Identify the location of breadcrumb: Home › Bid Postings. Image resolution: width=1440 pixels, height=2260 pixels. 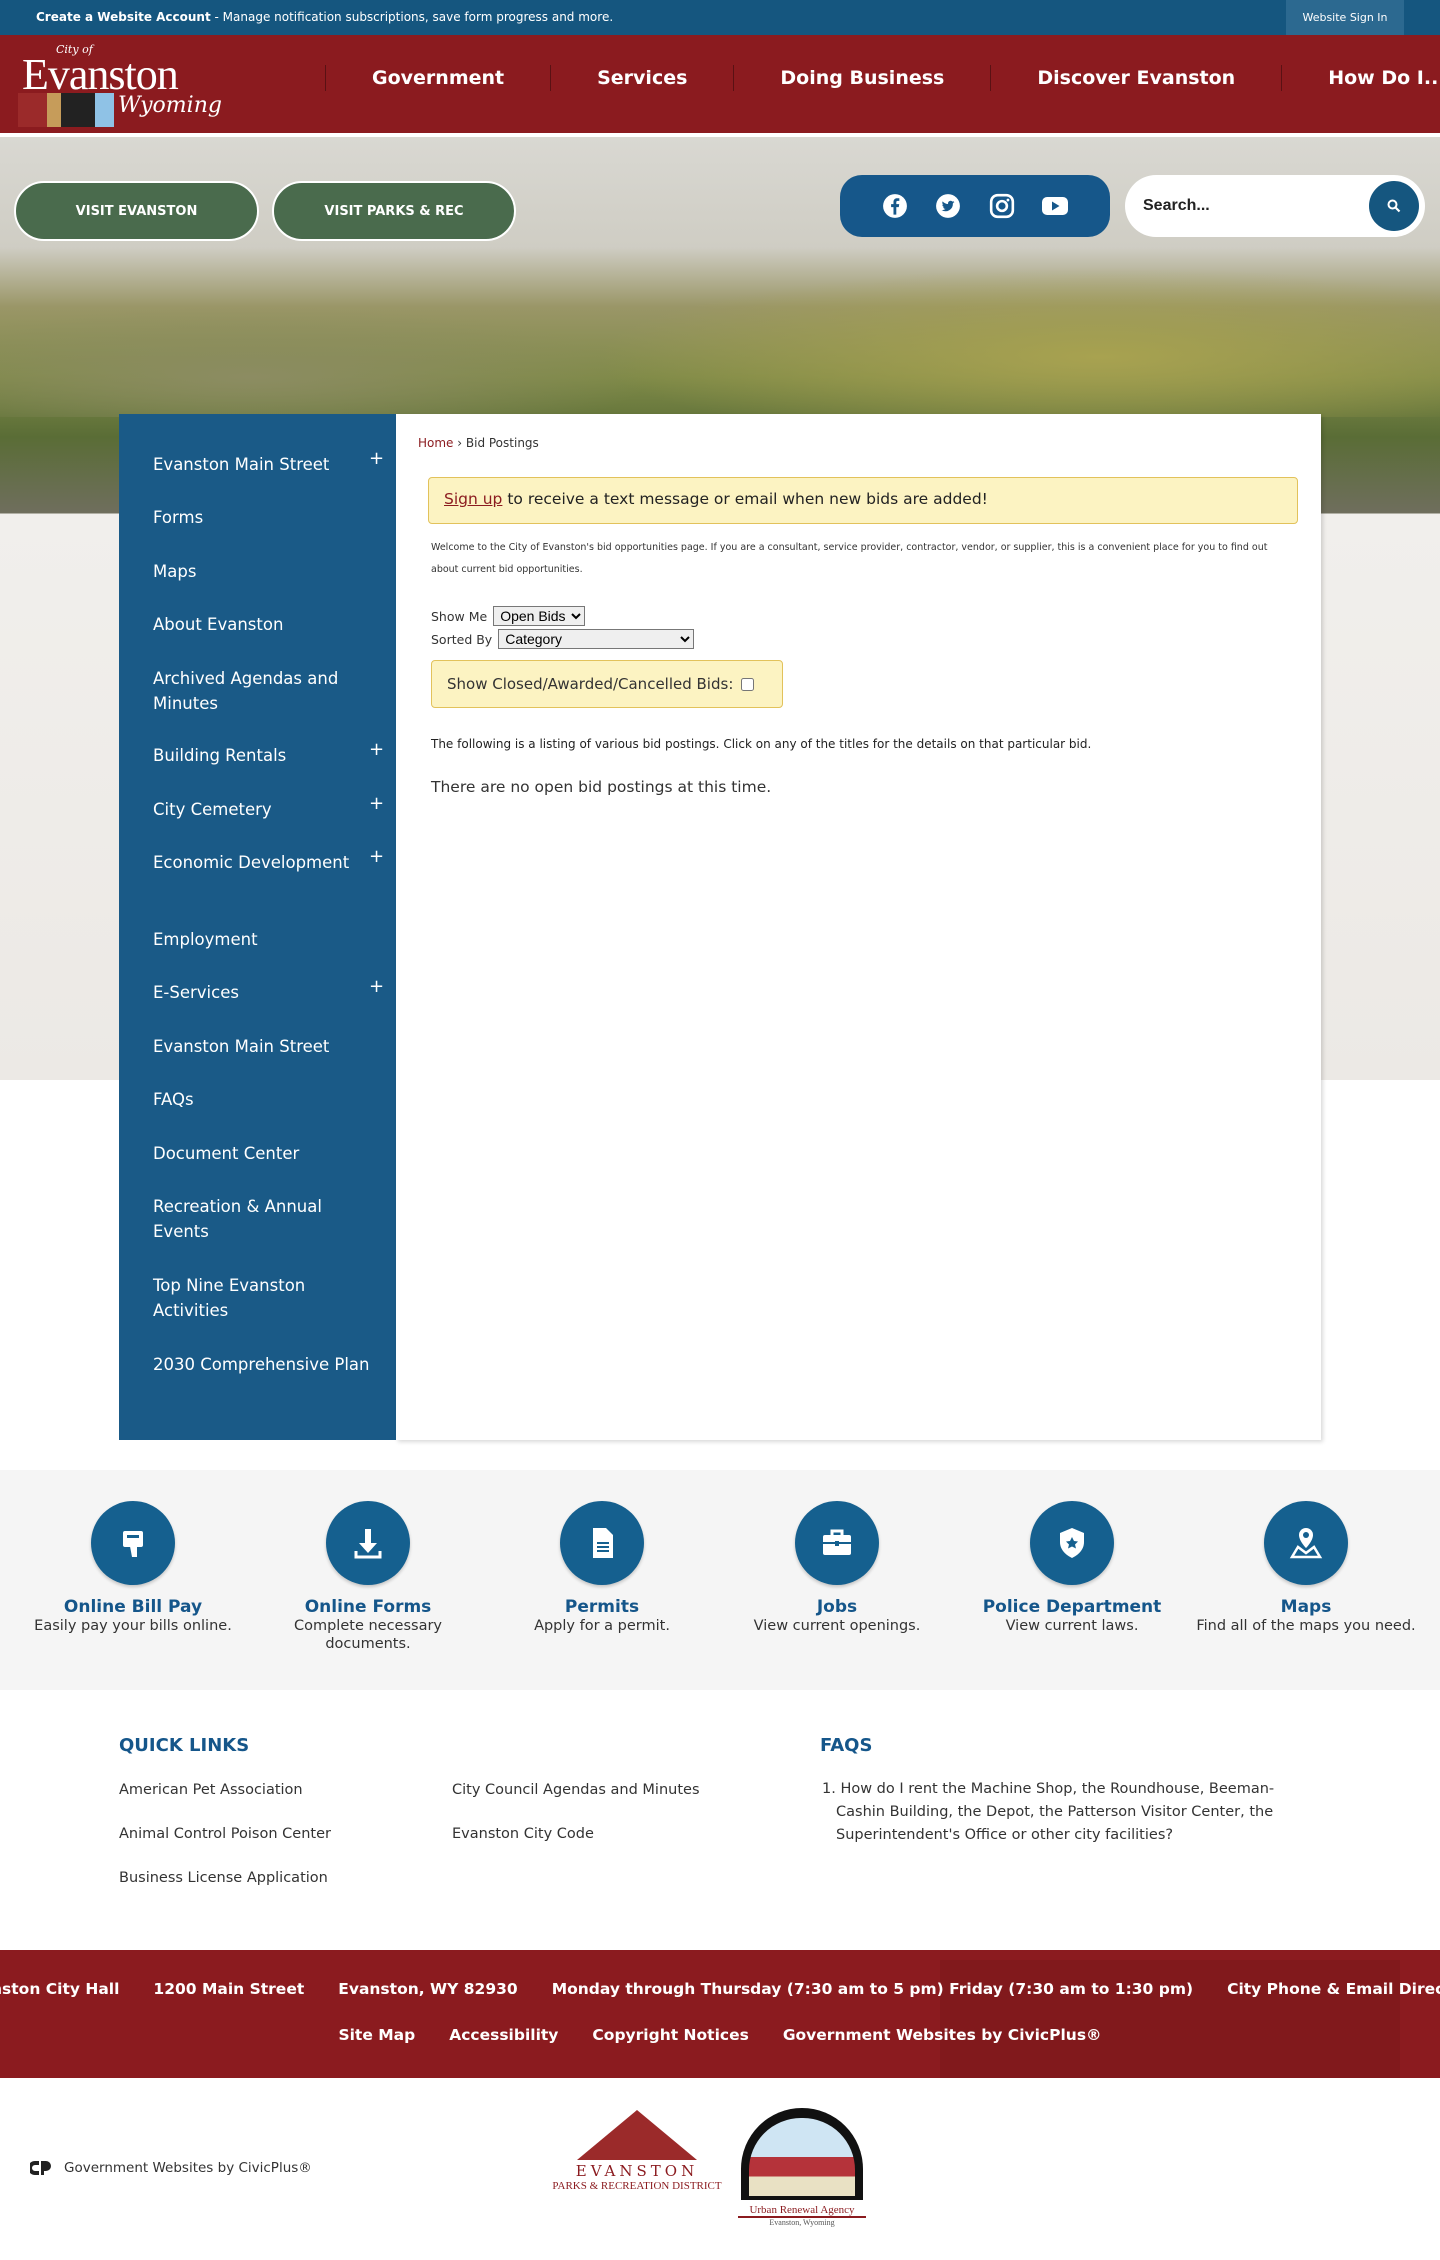
(478, 443).